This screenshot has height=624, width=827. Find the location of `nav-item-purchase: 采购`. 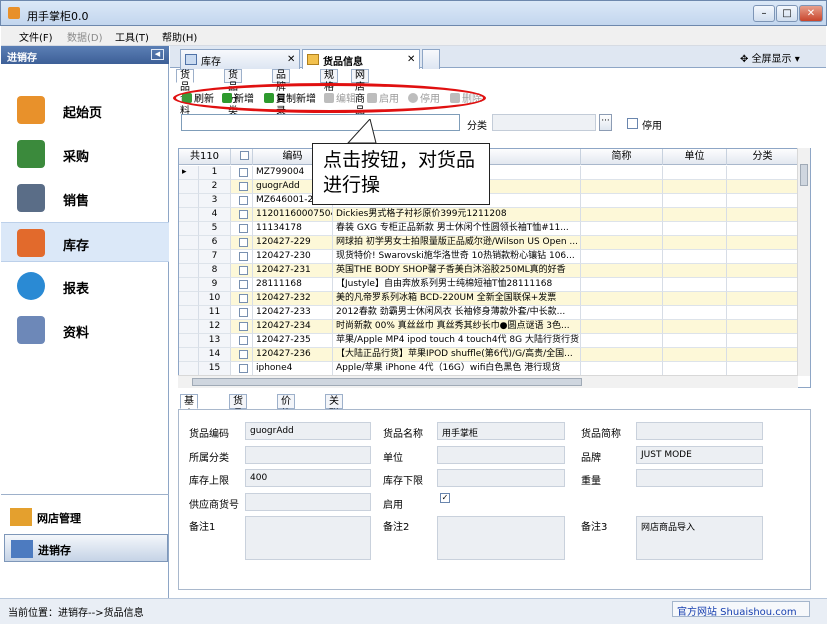

nav-item-purchase: 采购 is located at coordinates (85, 154).